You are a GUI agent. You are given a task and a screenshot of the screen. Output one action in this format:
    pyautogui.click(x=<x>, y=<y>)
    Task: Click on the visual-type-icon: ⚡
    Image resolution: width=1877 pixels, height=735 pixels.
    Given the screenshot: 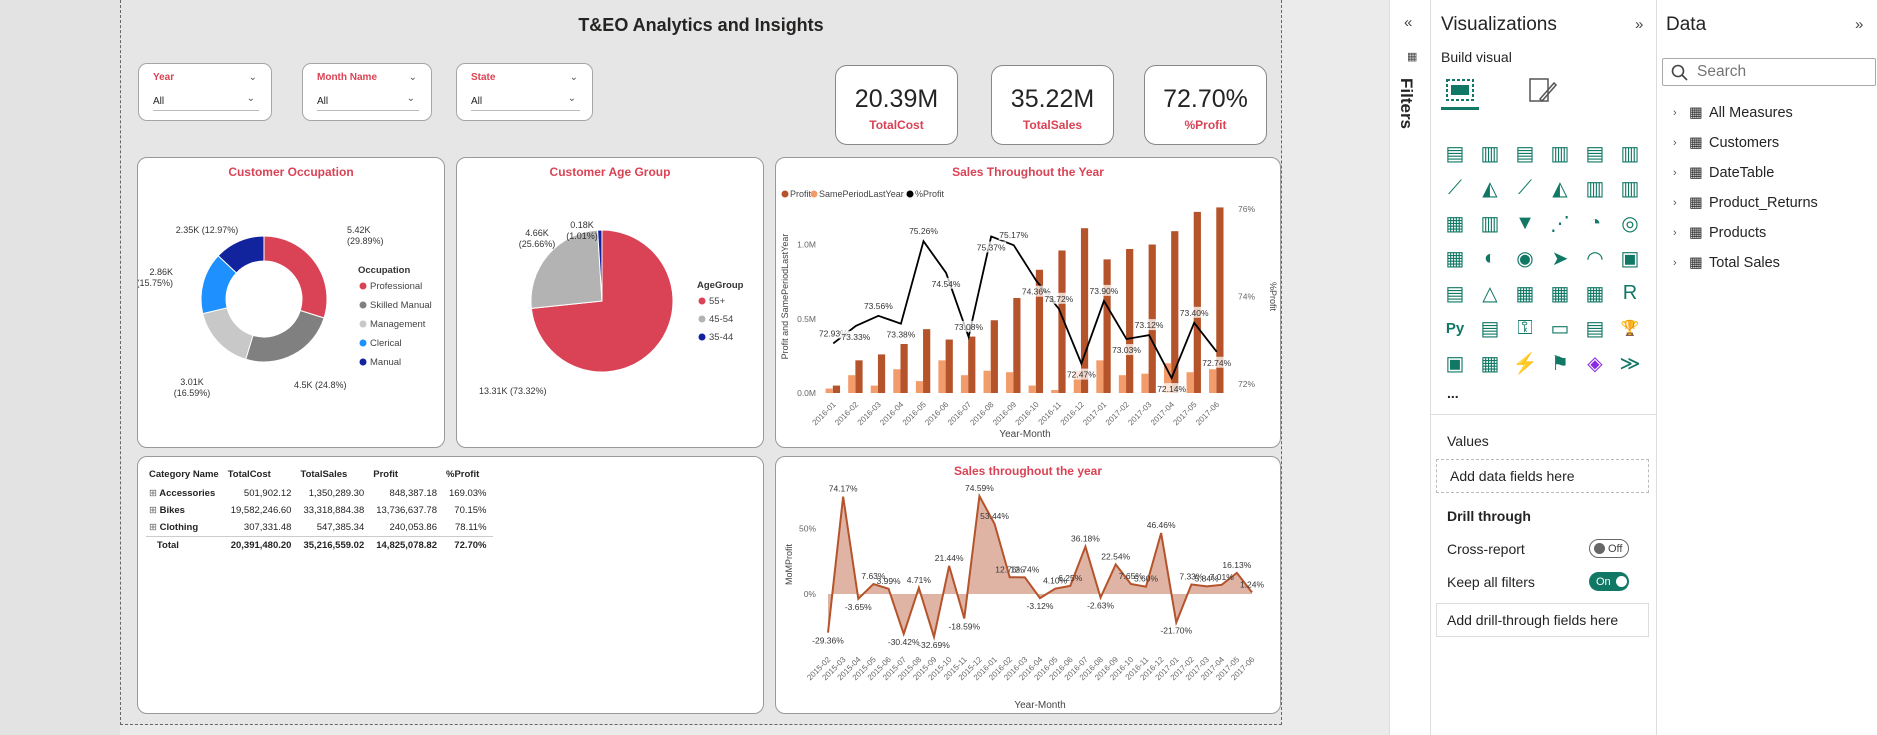 What is the action you would take?
    pyautogui.click(x=1525, y=363)
    